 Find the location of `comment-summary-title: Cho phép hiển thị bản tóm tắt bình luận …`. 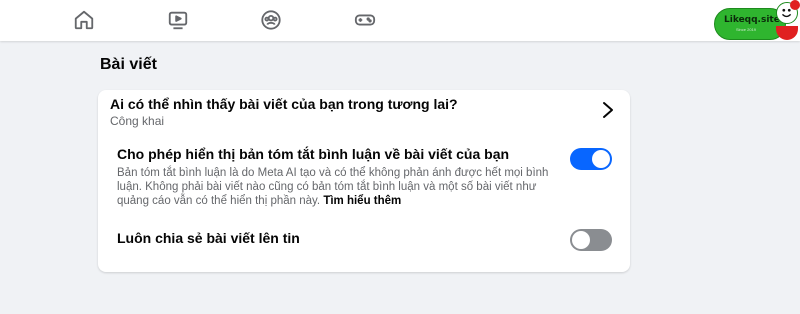

comment-summary-title: Cho phép hiển thị bản tóm tắt bình luận … is located at coordinates (313, 154).